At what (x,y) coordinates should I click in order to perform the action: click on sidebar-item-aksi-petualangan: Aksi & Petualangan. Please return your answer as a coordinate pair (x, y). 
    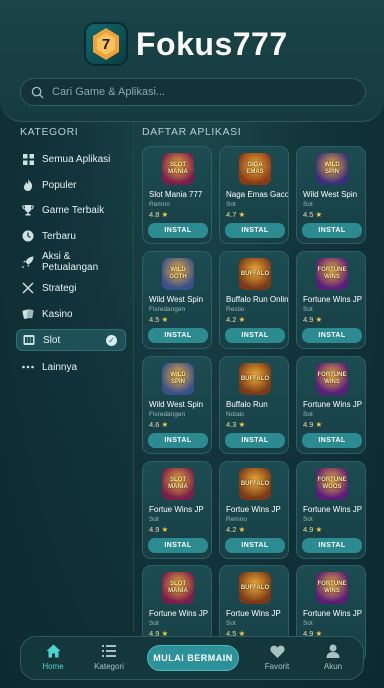
    Looking at the image, I should click on (71, 262).